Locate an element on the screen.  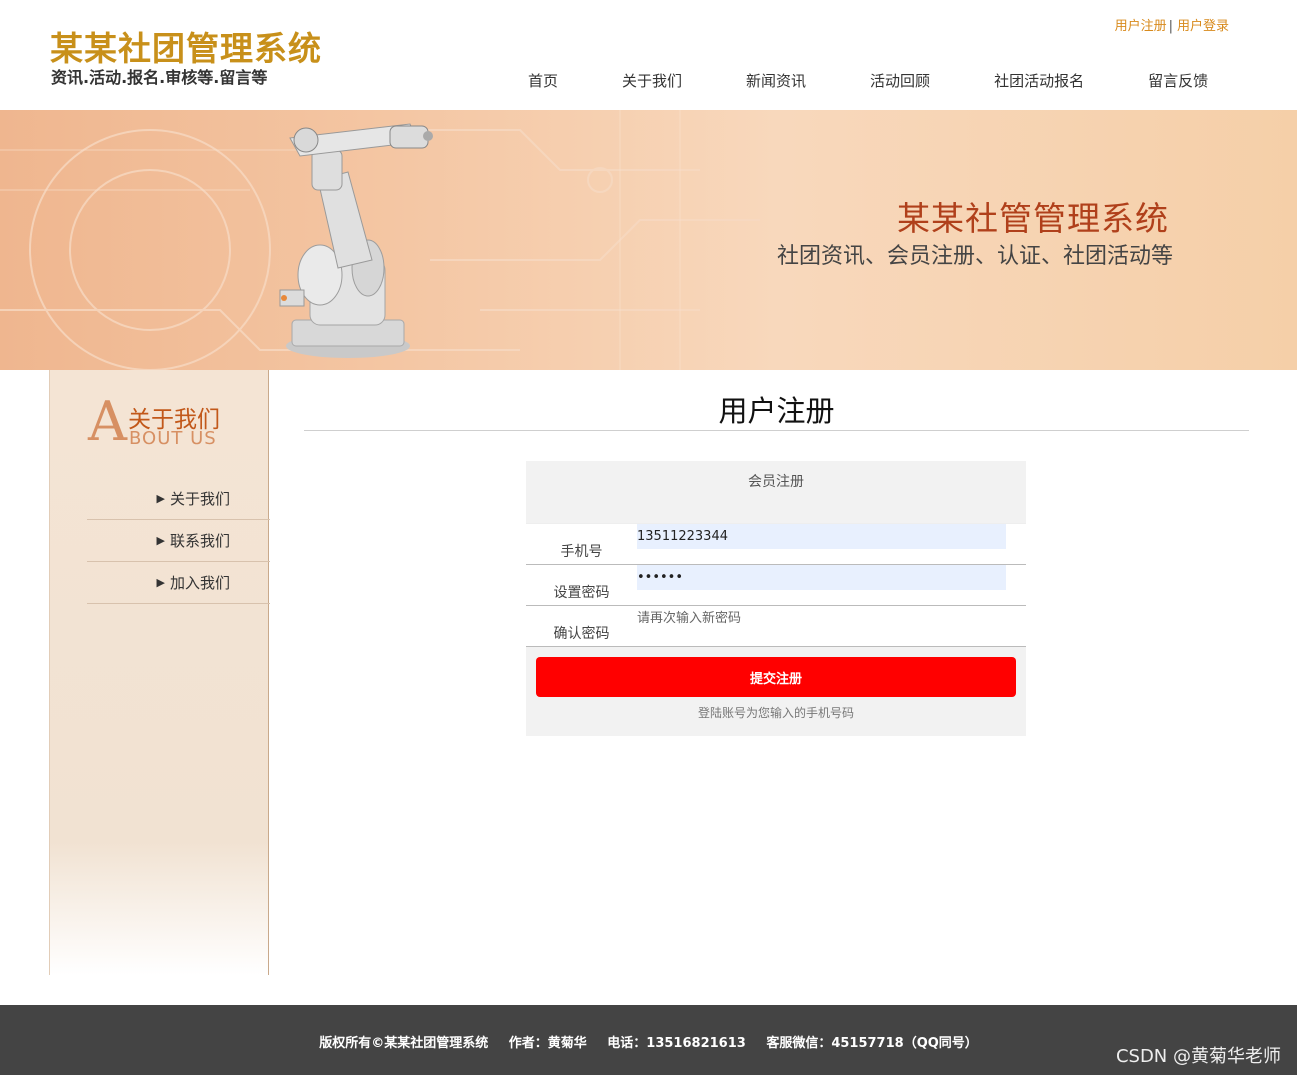
confirm-password-input is located at coordinates (821, 618).